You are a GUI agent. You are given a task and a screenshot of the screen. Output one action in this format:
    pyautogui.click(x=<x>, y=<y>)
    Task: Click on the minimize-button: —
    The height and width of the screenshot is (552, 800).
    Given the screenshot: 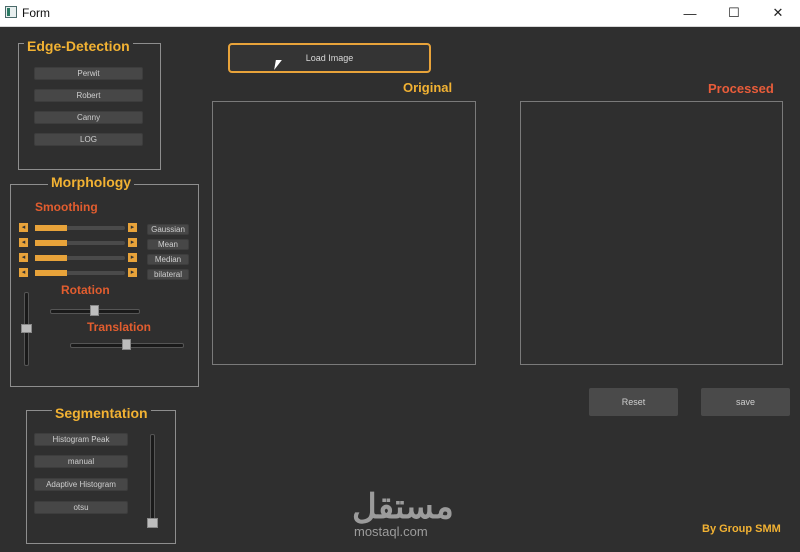 What is the action you would take?
    pyautogui.click(x=690, y=13)
    